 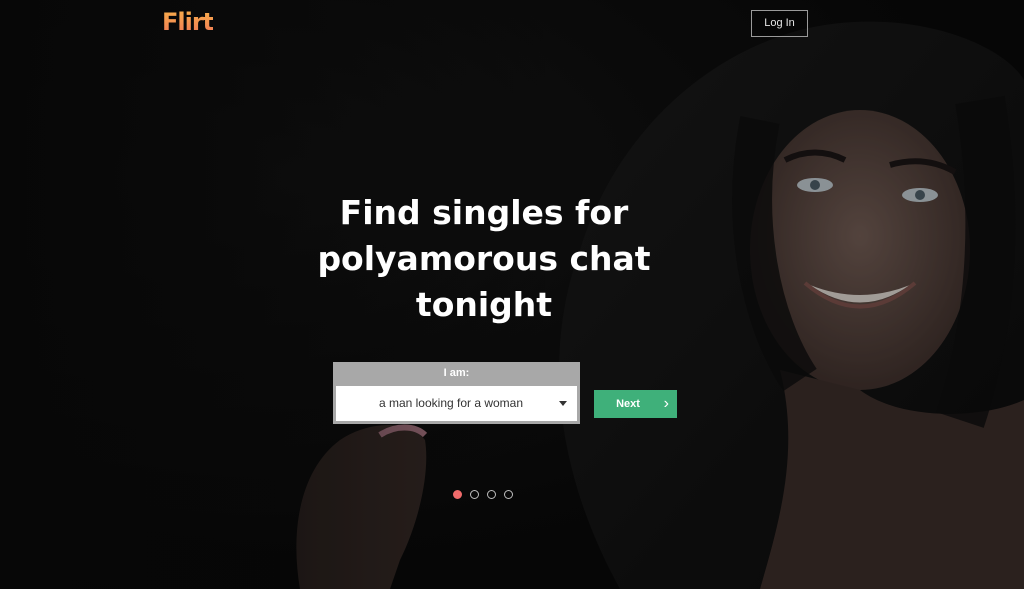 I want to click on flirt-logo: Flirt, so click(x=188, y=22).